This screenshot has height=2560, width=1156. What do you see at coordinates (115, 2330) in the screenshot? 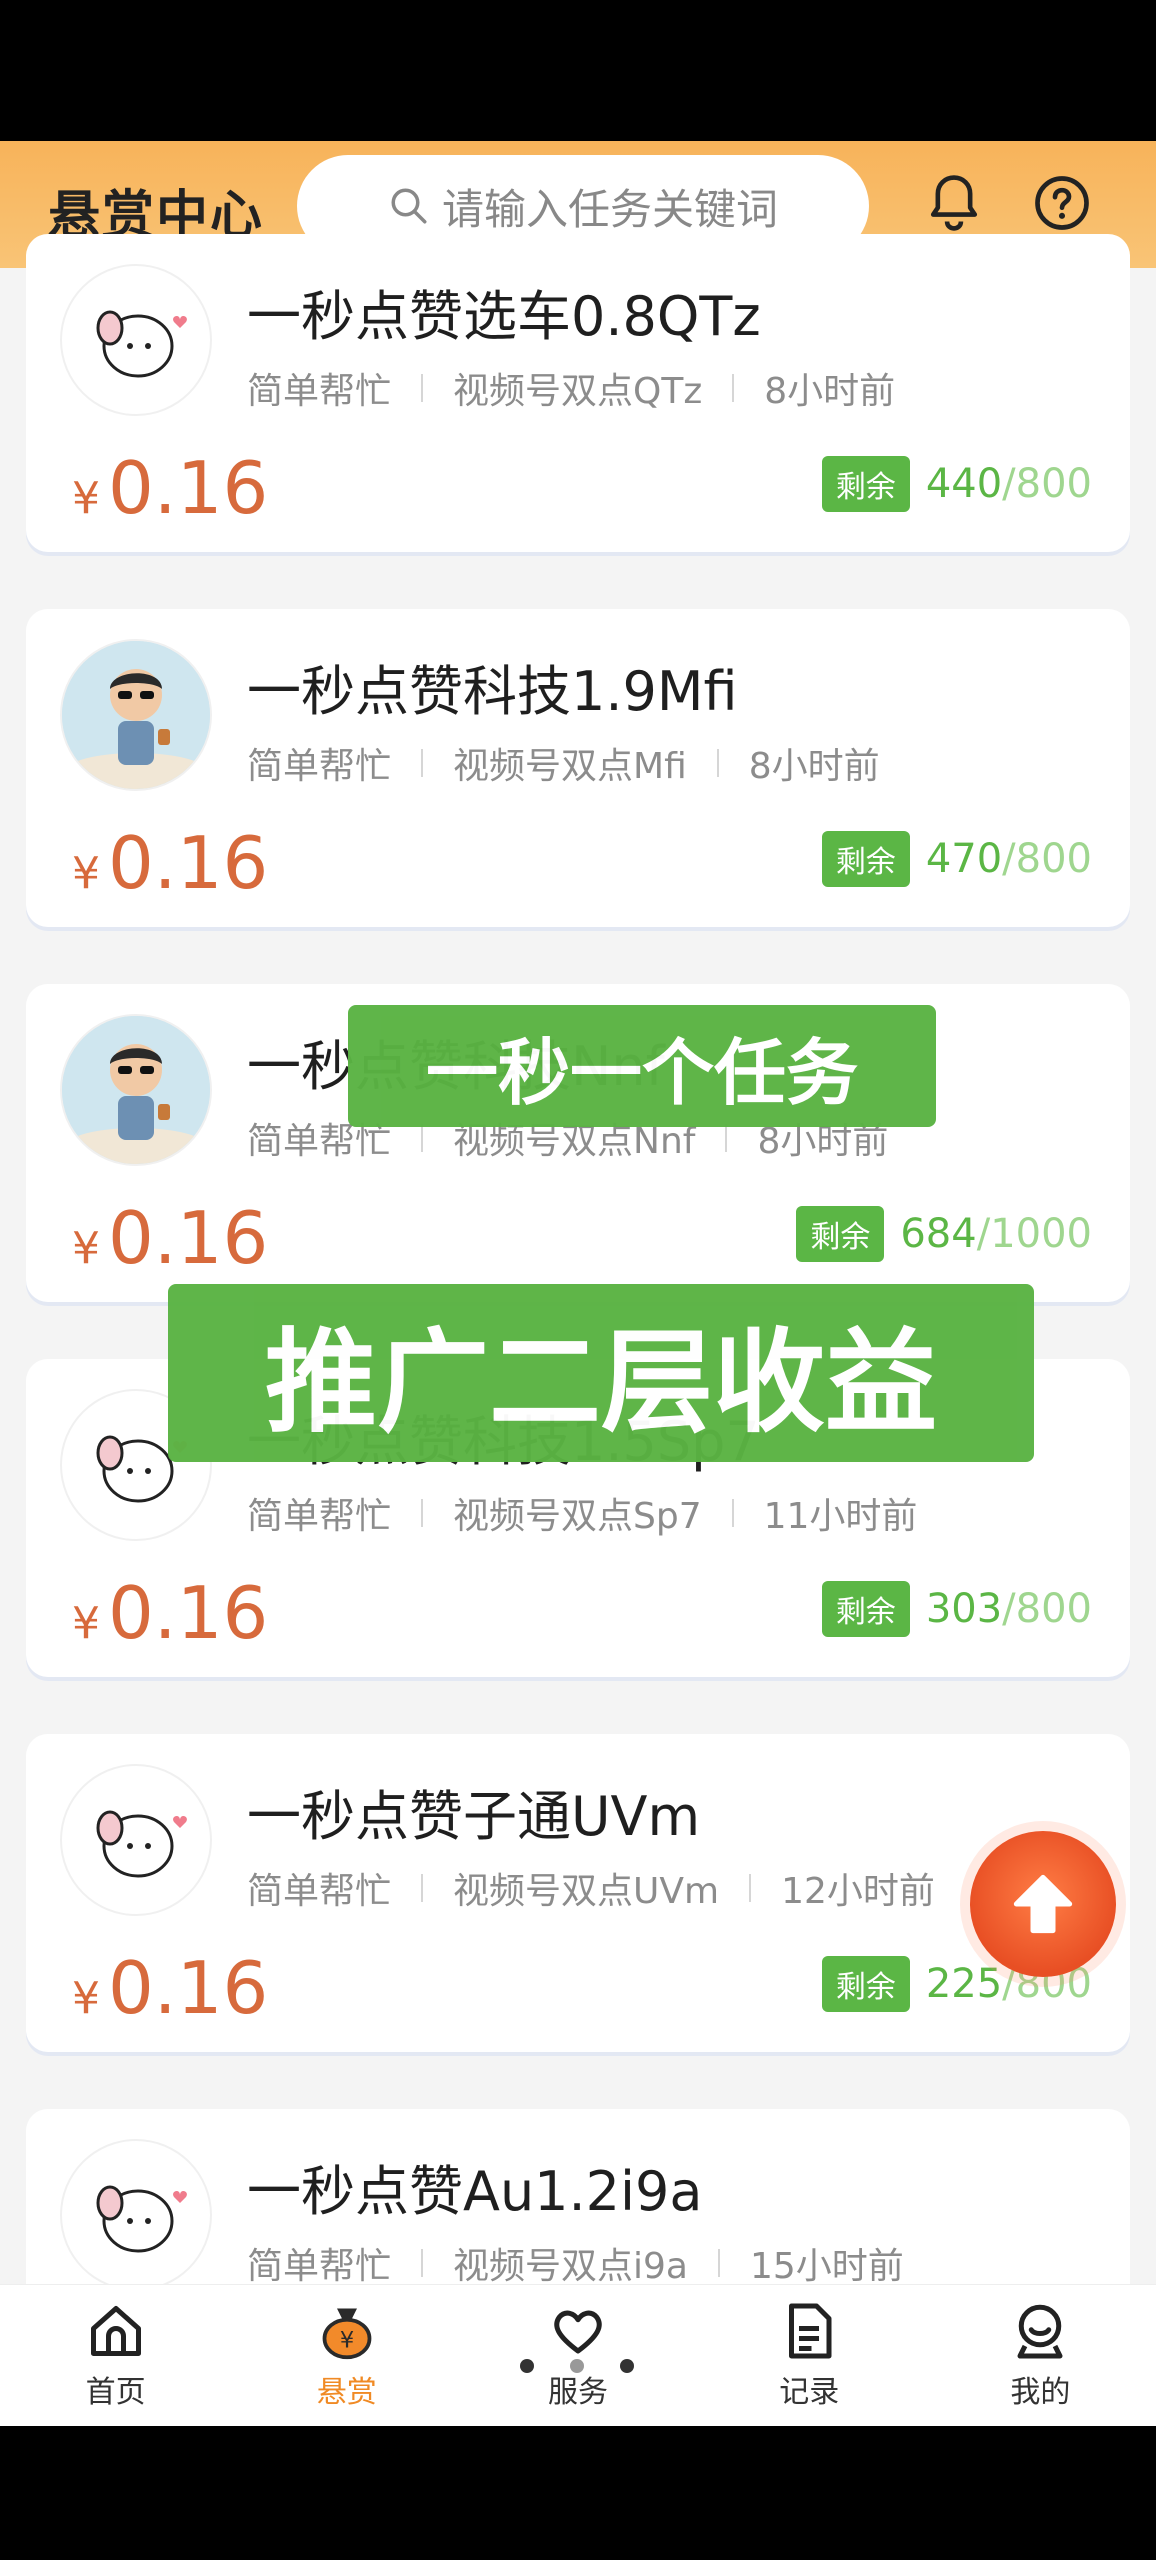
I see `home-icon` at bounding box center [115, 2330].